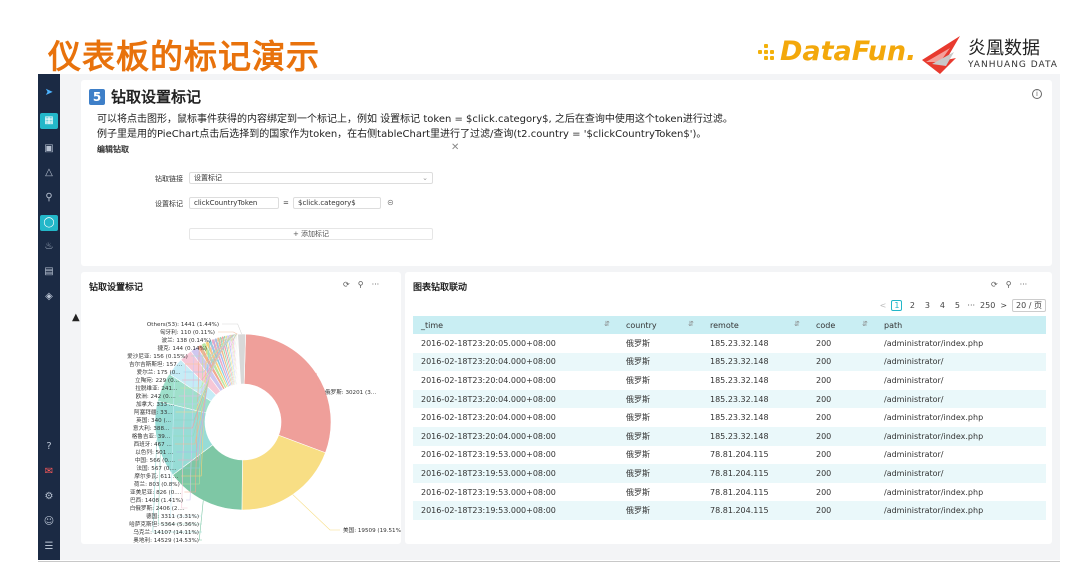  What do you see at coordinates (316, 512) in the screenshot?
I see `pie-leader-line` at bounding box center [316, 512].